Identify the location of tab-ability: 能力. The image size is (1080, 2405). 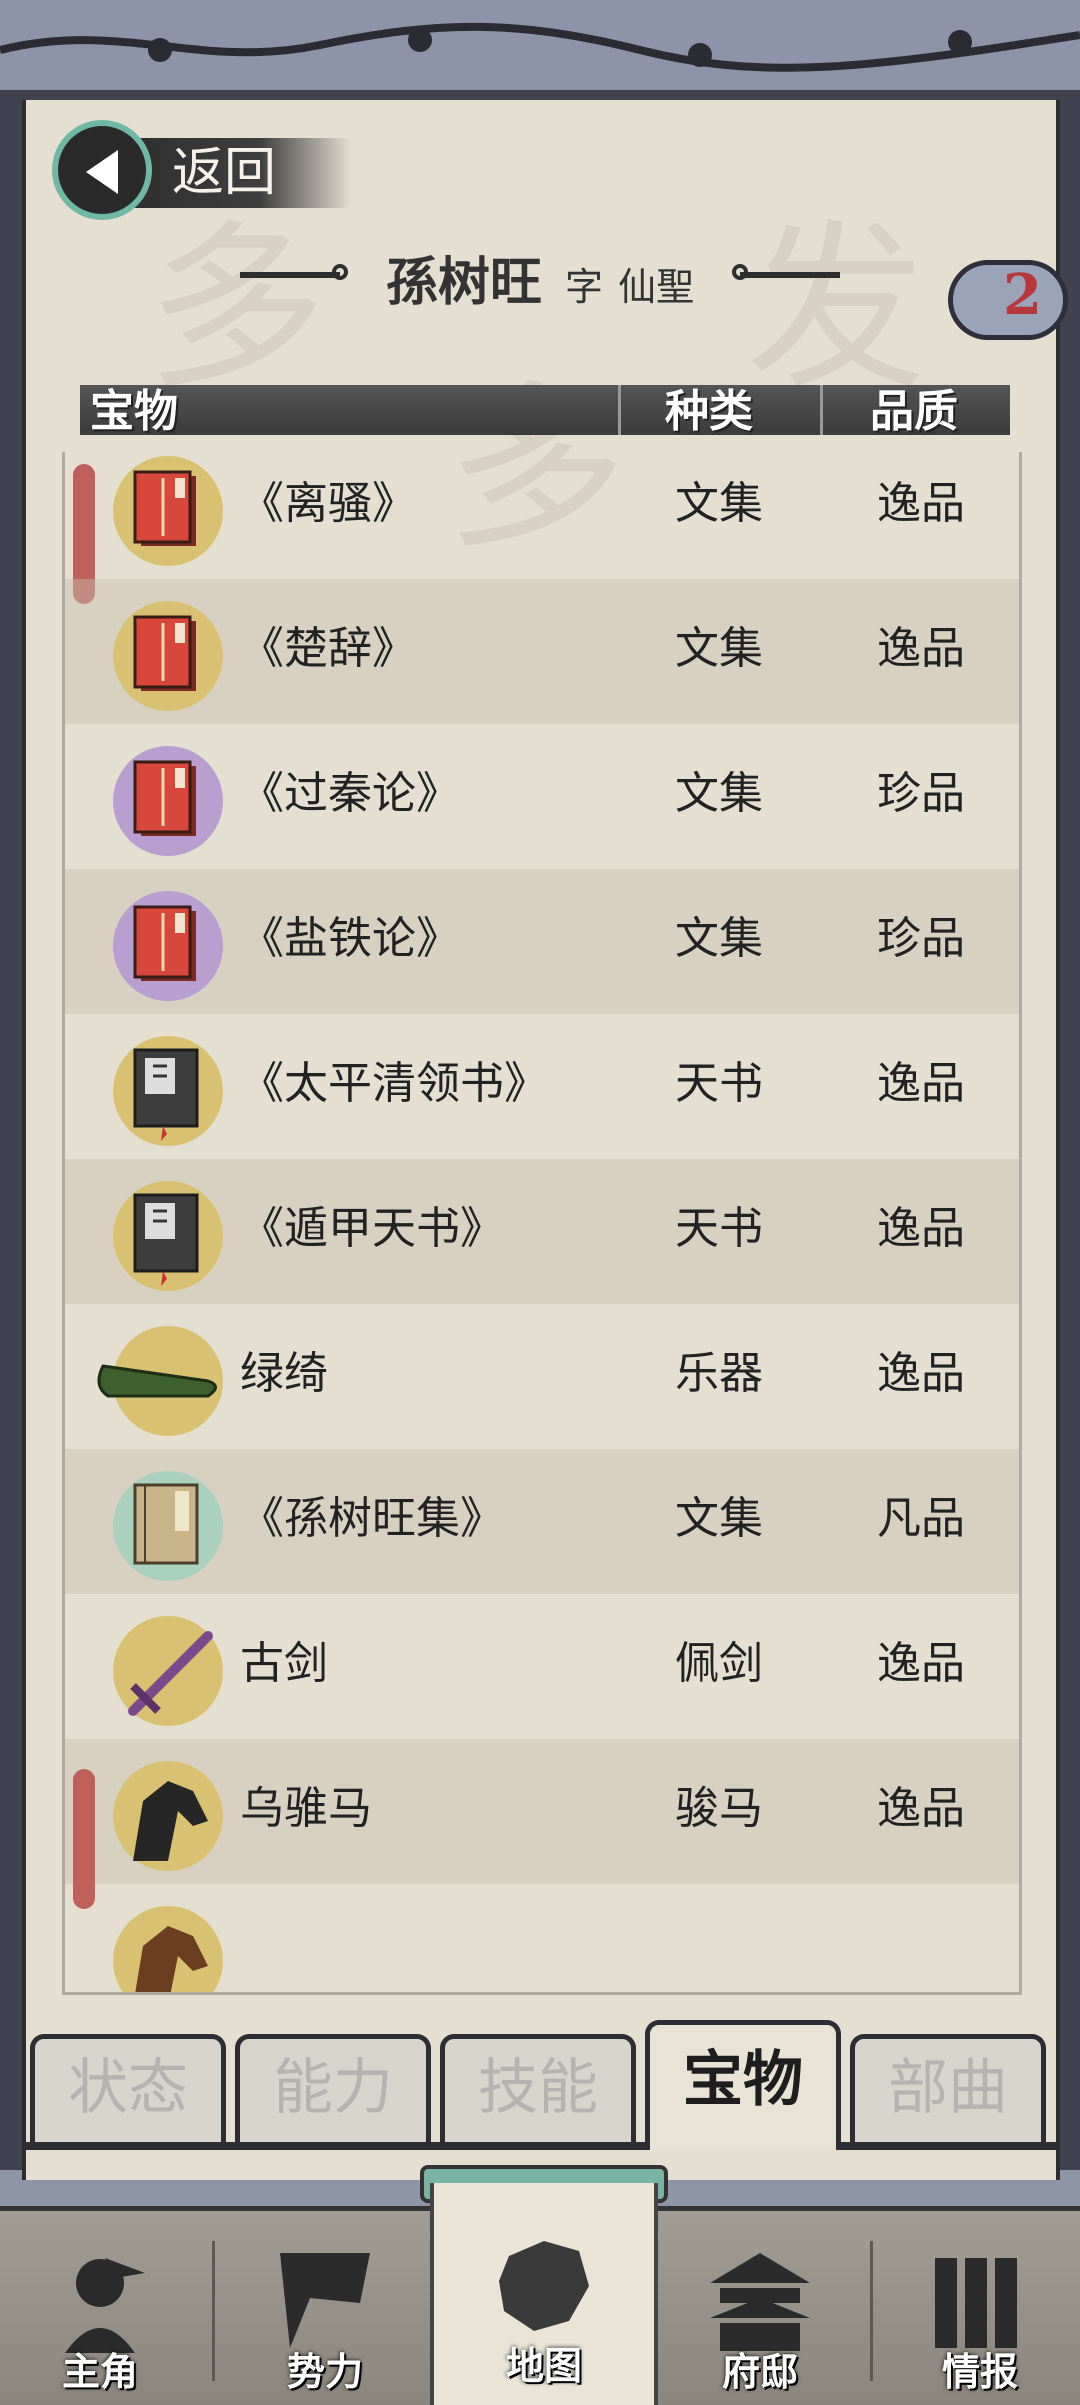
(333, 2088).